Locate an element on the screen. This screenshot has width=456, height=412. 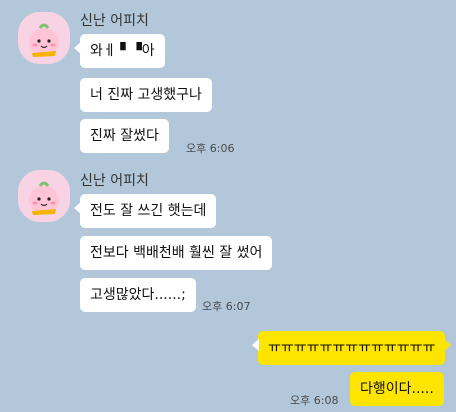
message-timestamp: 오후 6:08 is located at coordinates (314, 400).